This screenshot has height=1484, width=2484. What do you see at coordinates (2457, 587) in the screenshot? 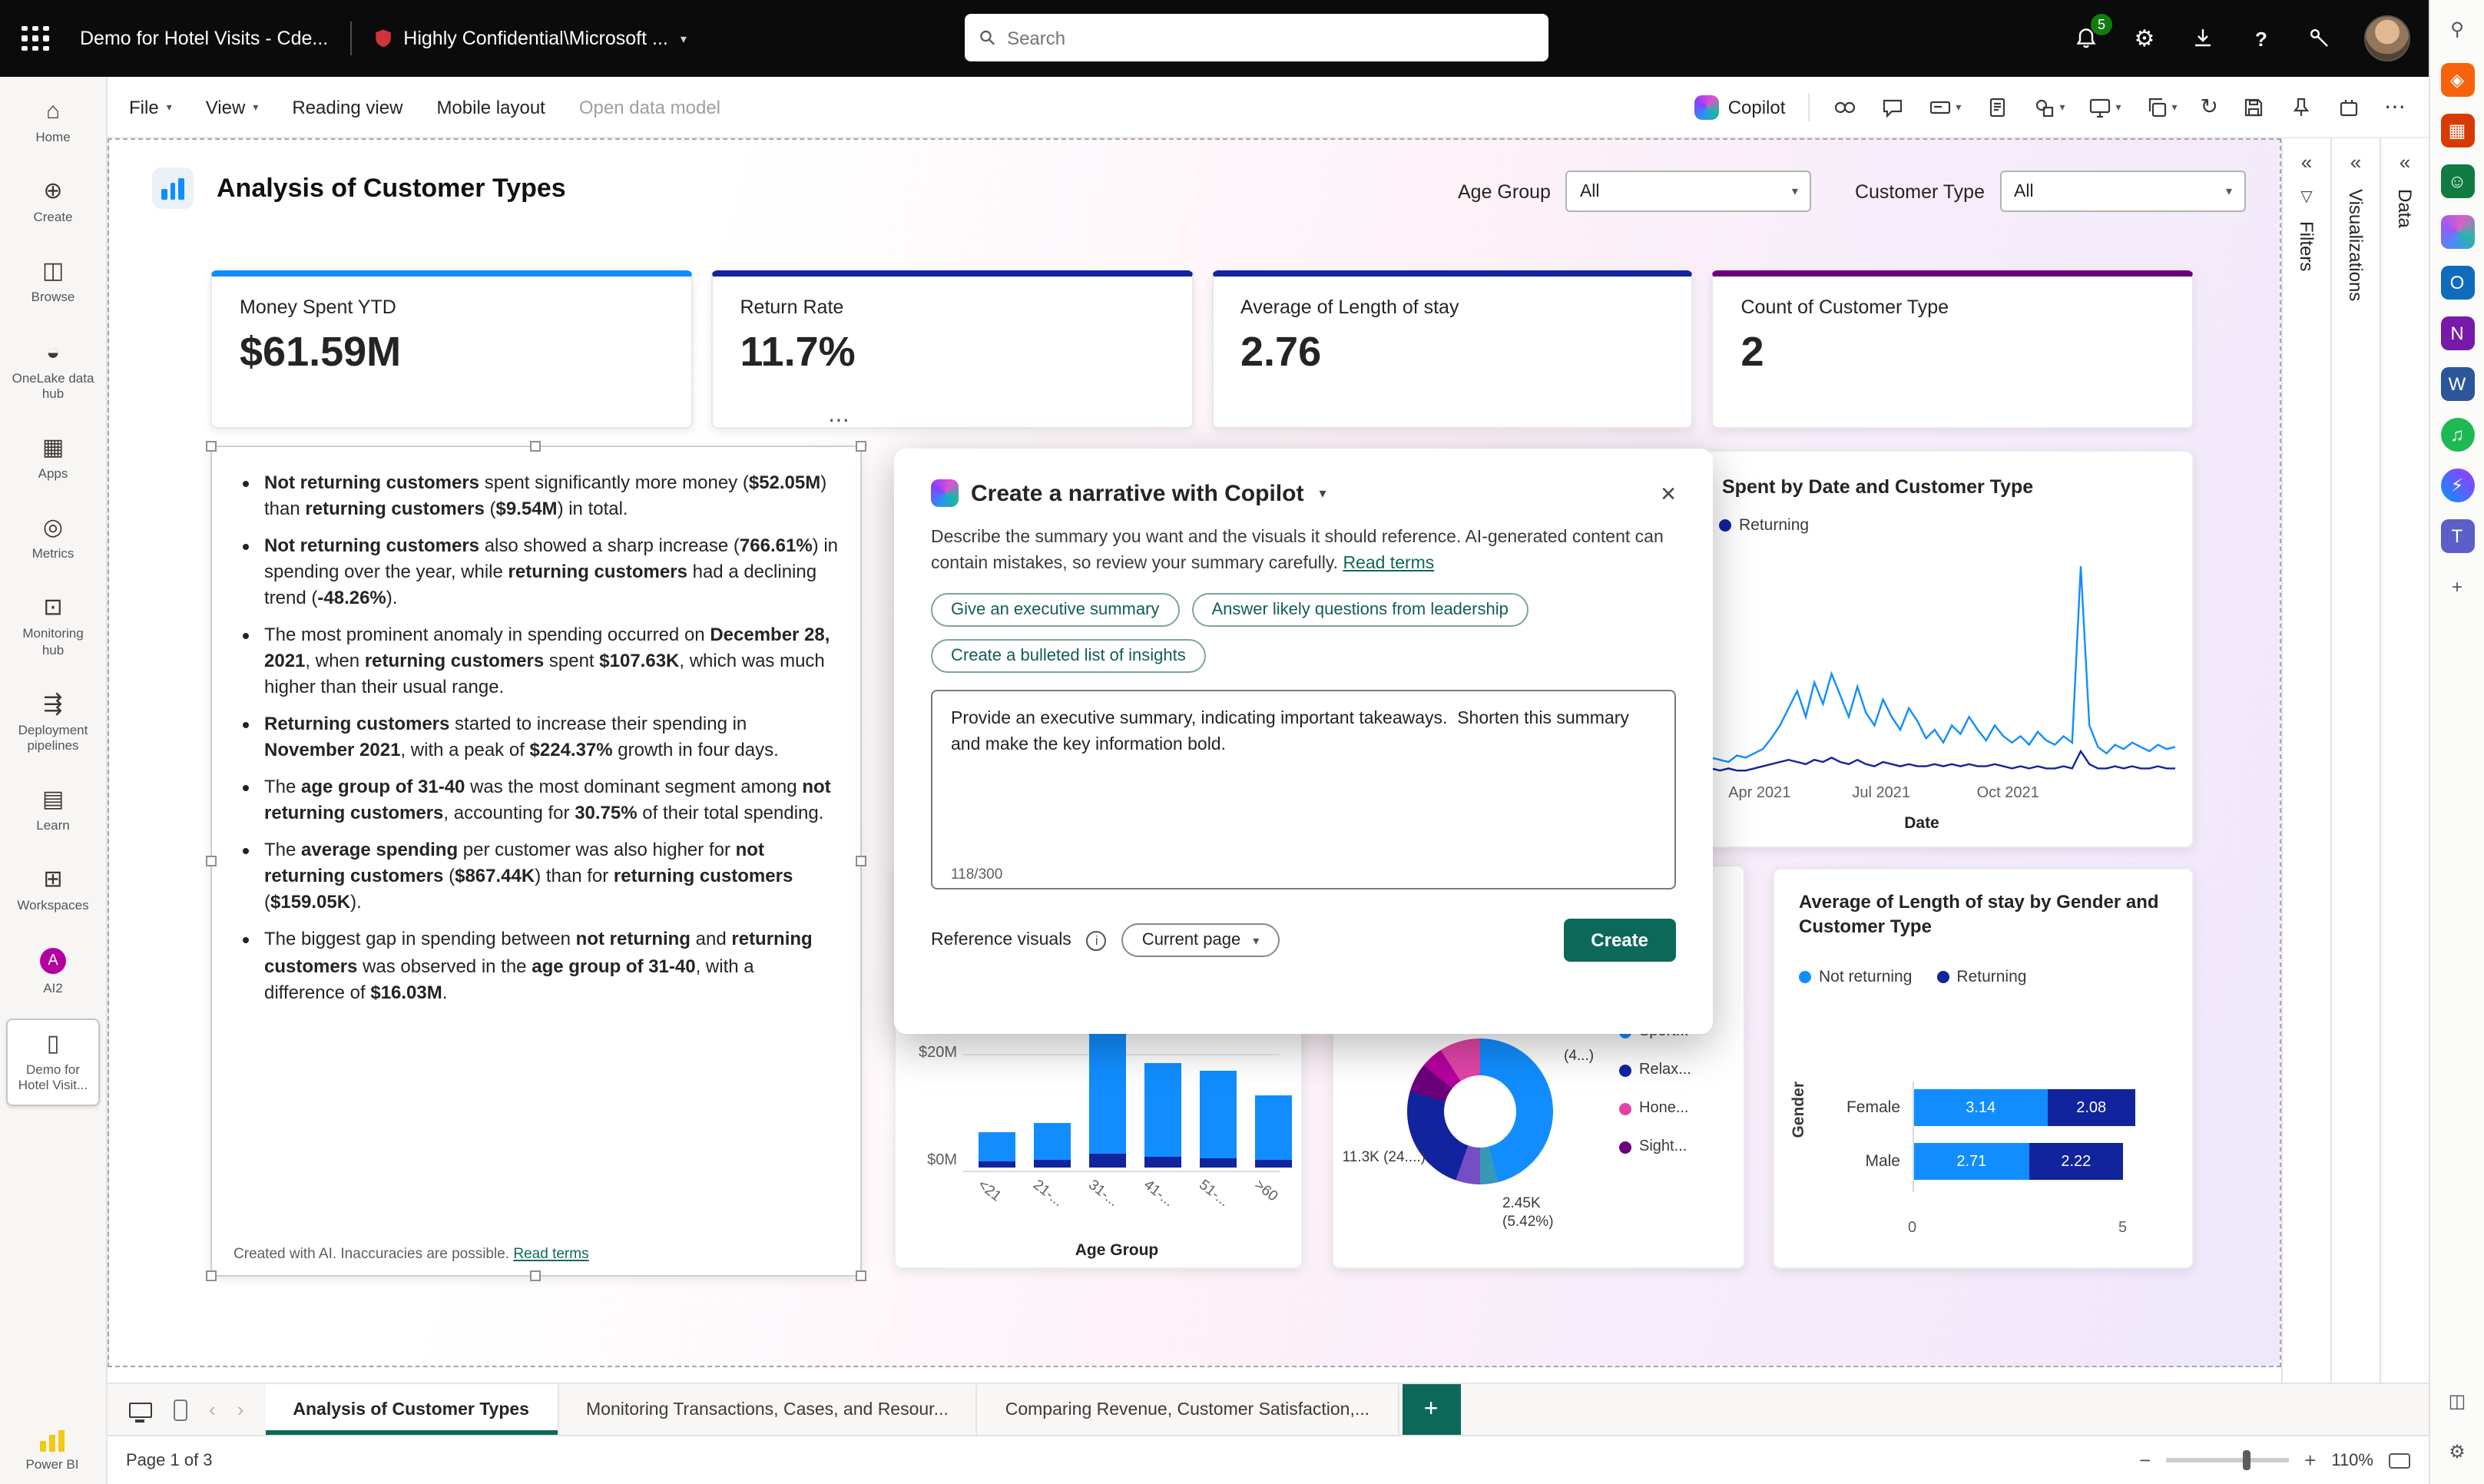
I see `edge-add-icon: +` at bounding box center [2457, 587].